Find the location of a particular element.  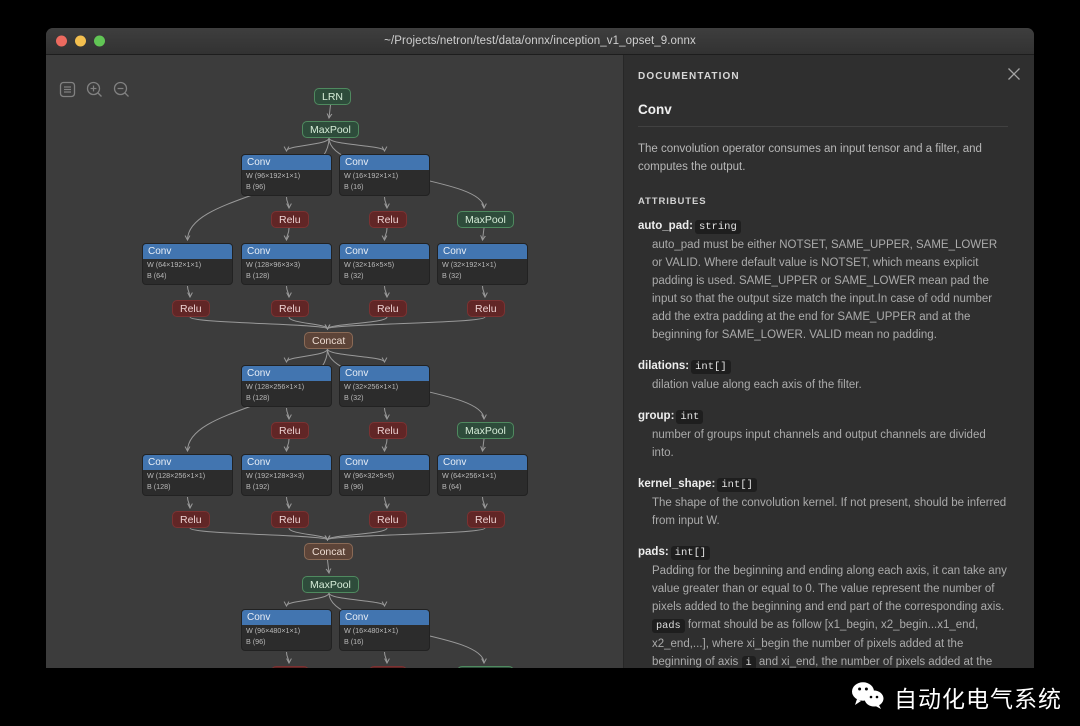

node-param-value: B (16) is located at coordinates (354, 186).